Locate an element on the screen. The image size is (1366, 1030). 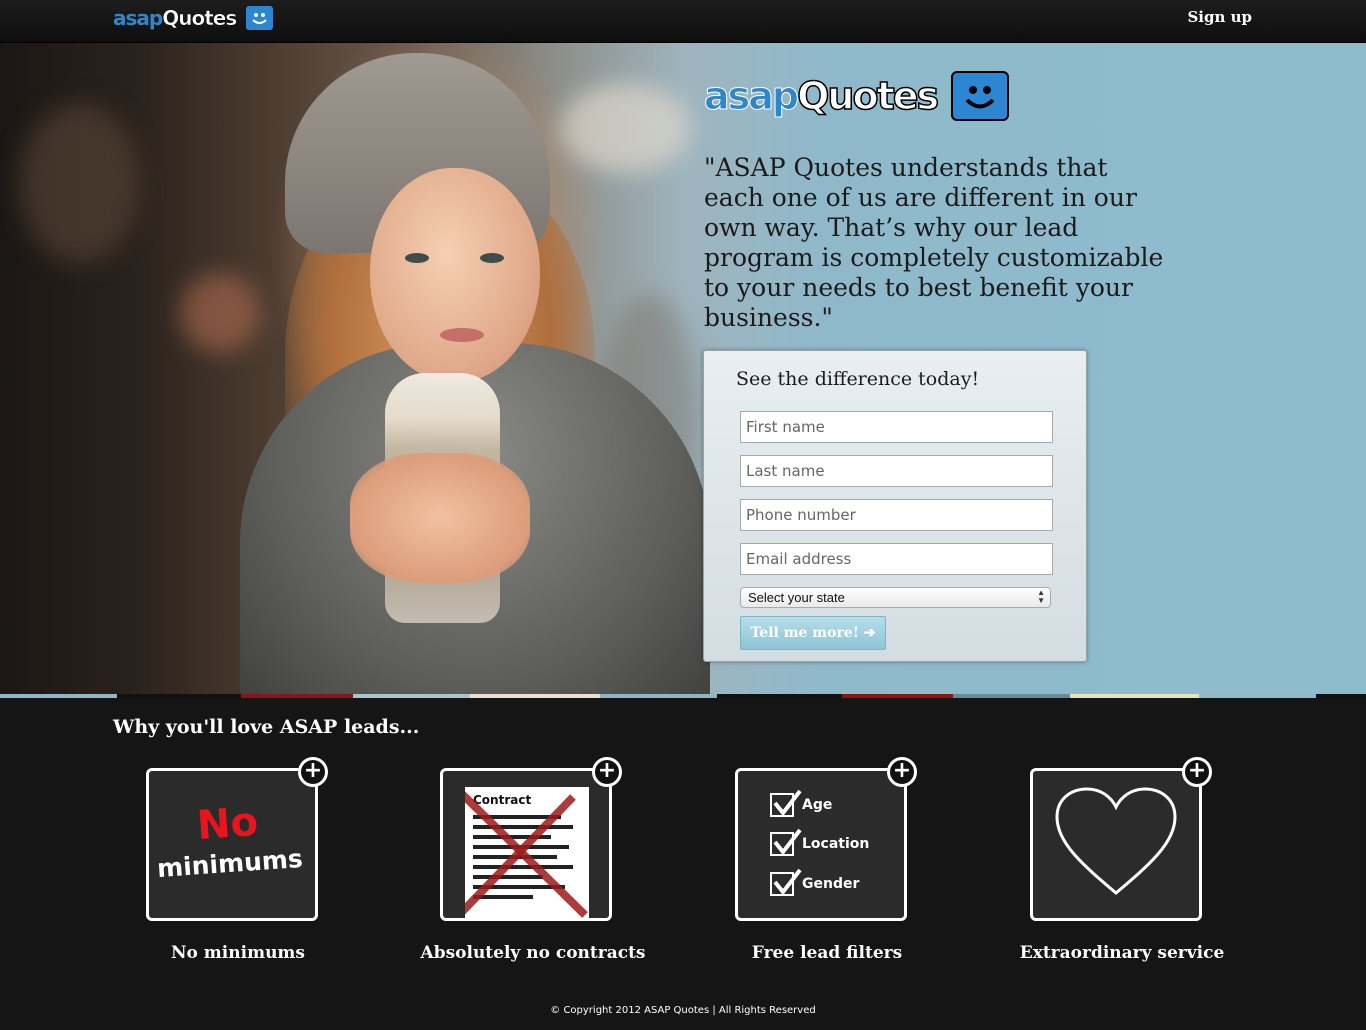
heart-icon is located at coordinates (1116, 841).